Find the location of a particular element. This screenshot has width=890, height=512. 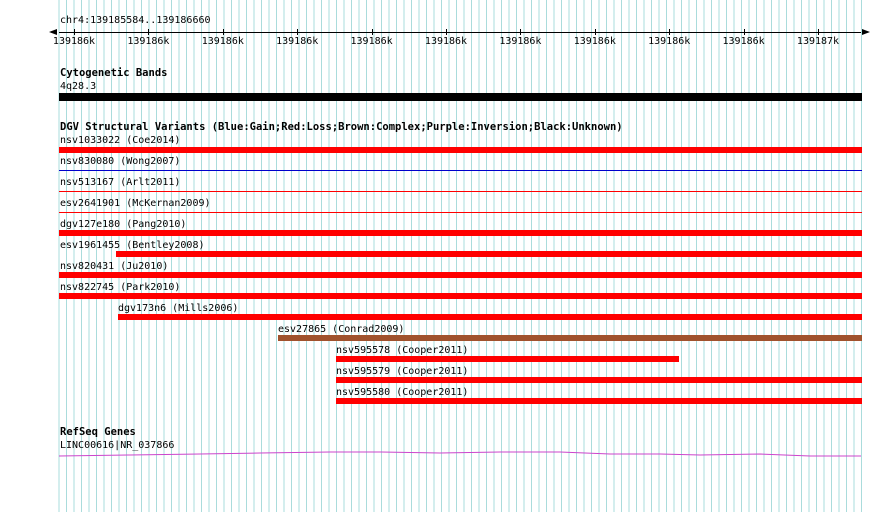

ruler-right-arrow-icon is located at coordinates (866, 32).